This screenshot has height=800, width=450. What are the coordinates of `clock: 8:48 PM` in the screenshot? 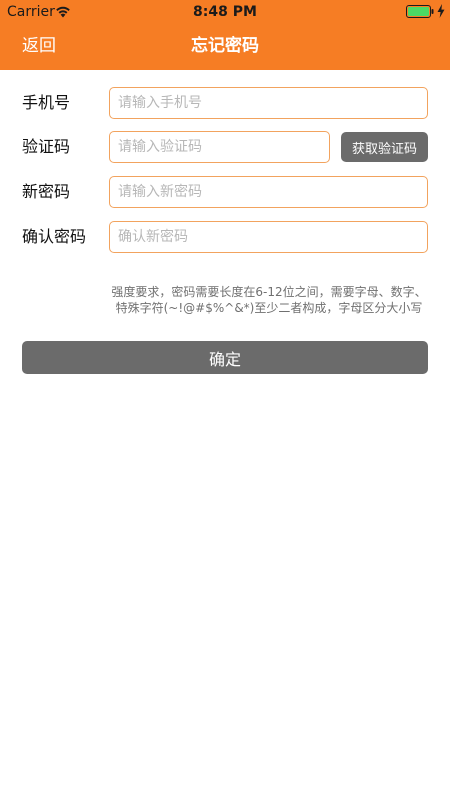 It's located at (225, 12).